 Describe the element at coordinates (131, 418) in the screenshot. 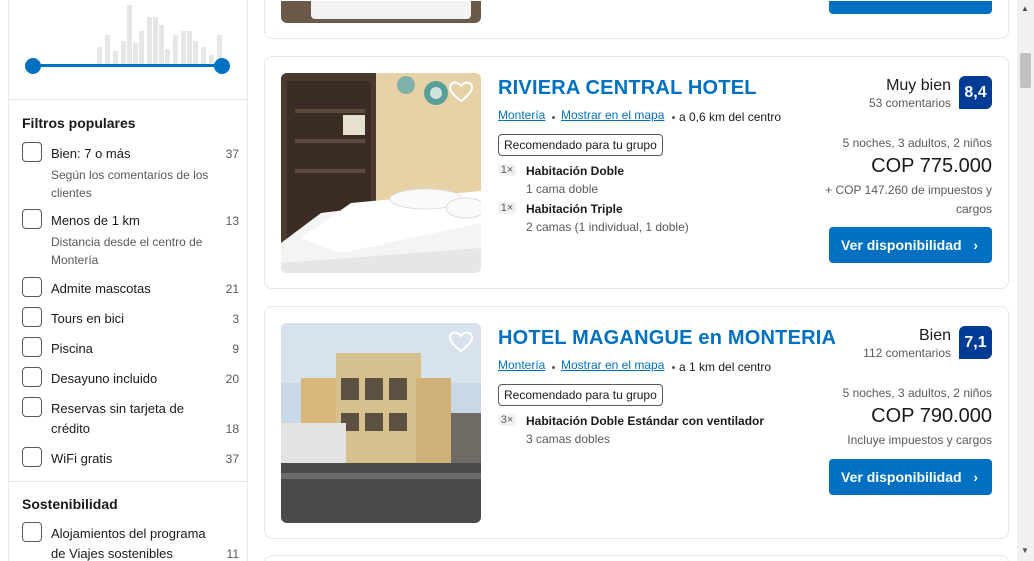

I see `filter-no-card: Reservas sin tarjeta de crédito 18` at that location.